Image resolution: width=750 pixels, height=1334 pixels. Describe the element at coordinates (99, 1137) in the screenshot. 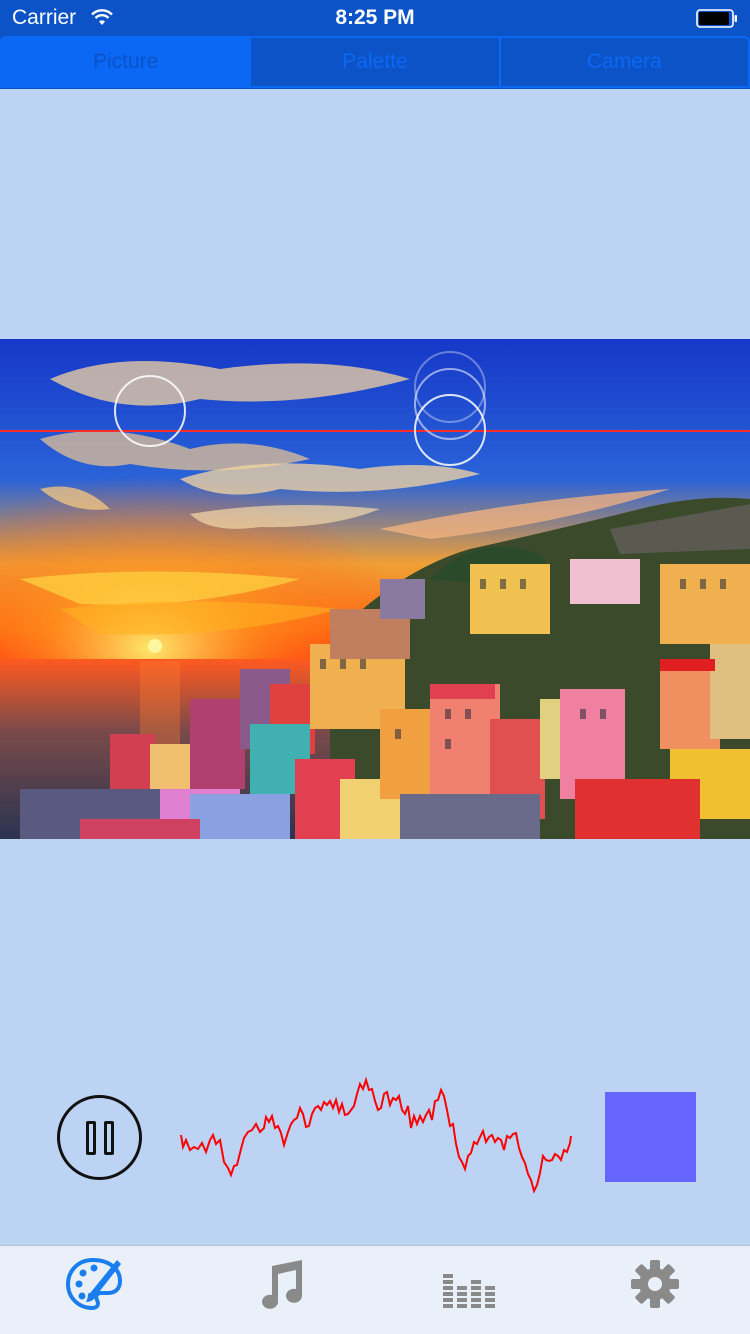

I see `pause-button` at that location.